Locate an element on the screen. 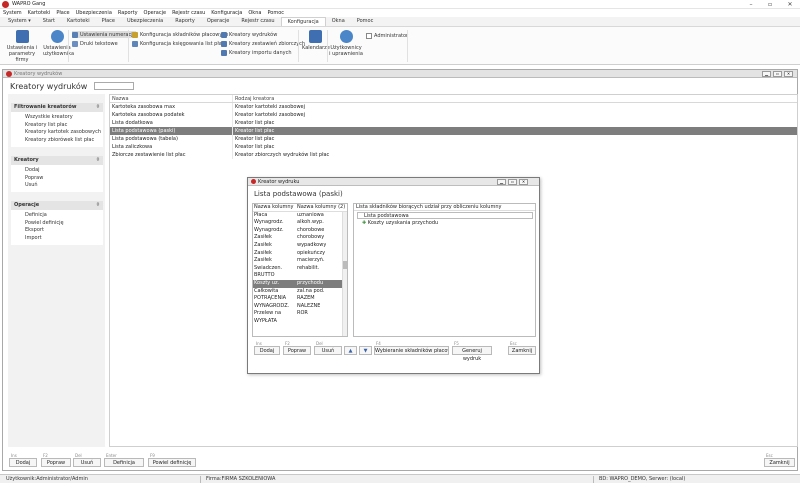  text-printouts-button: Druki tekstowe is located at coordinates (95, 43).